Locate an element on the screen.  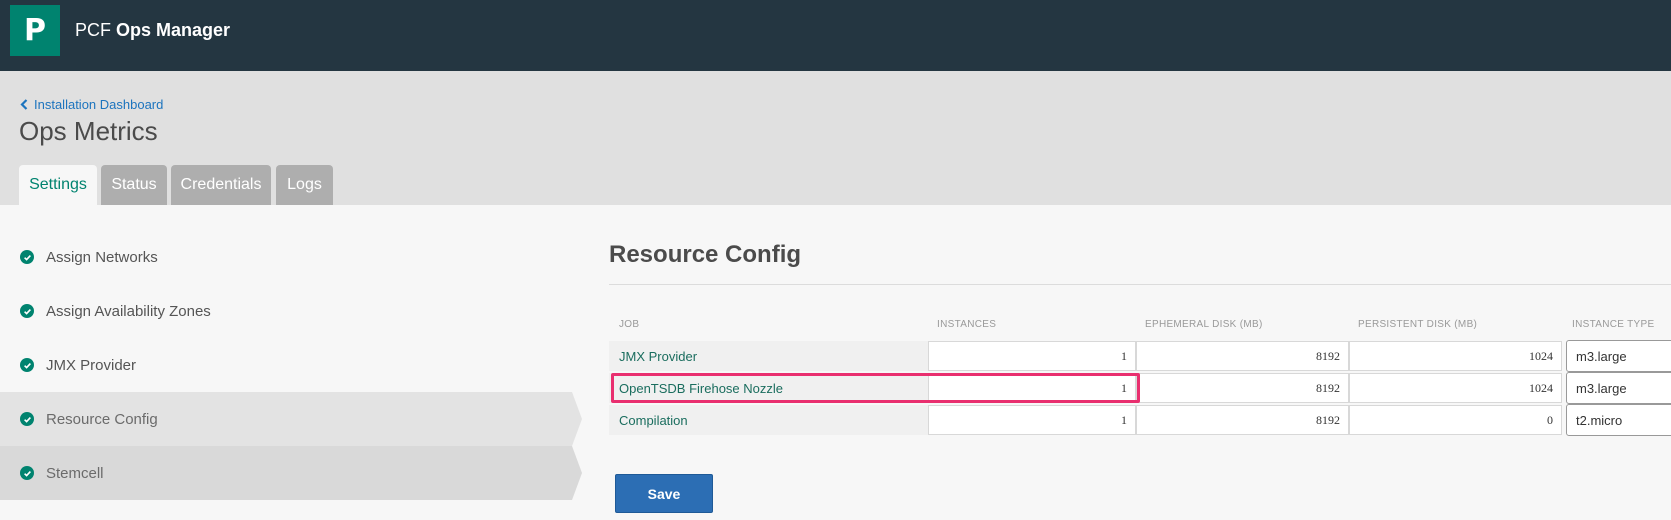
sidebar-item-label: Stemcell is located at coordinates (75, 473).